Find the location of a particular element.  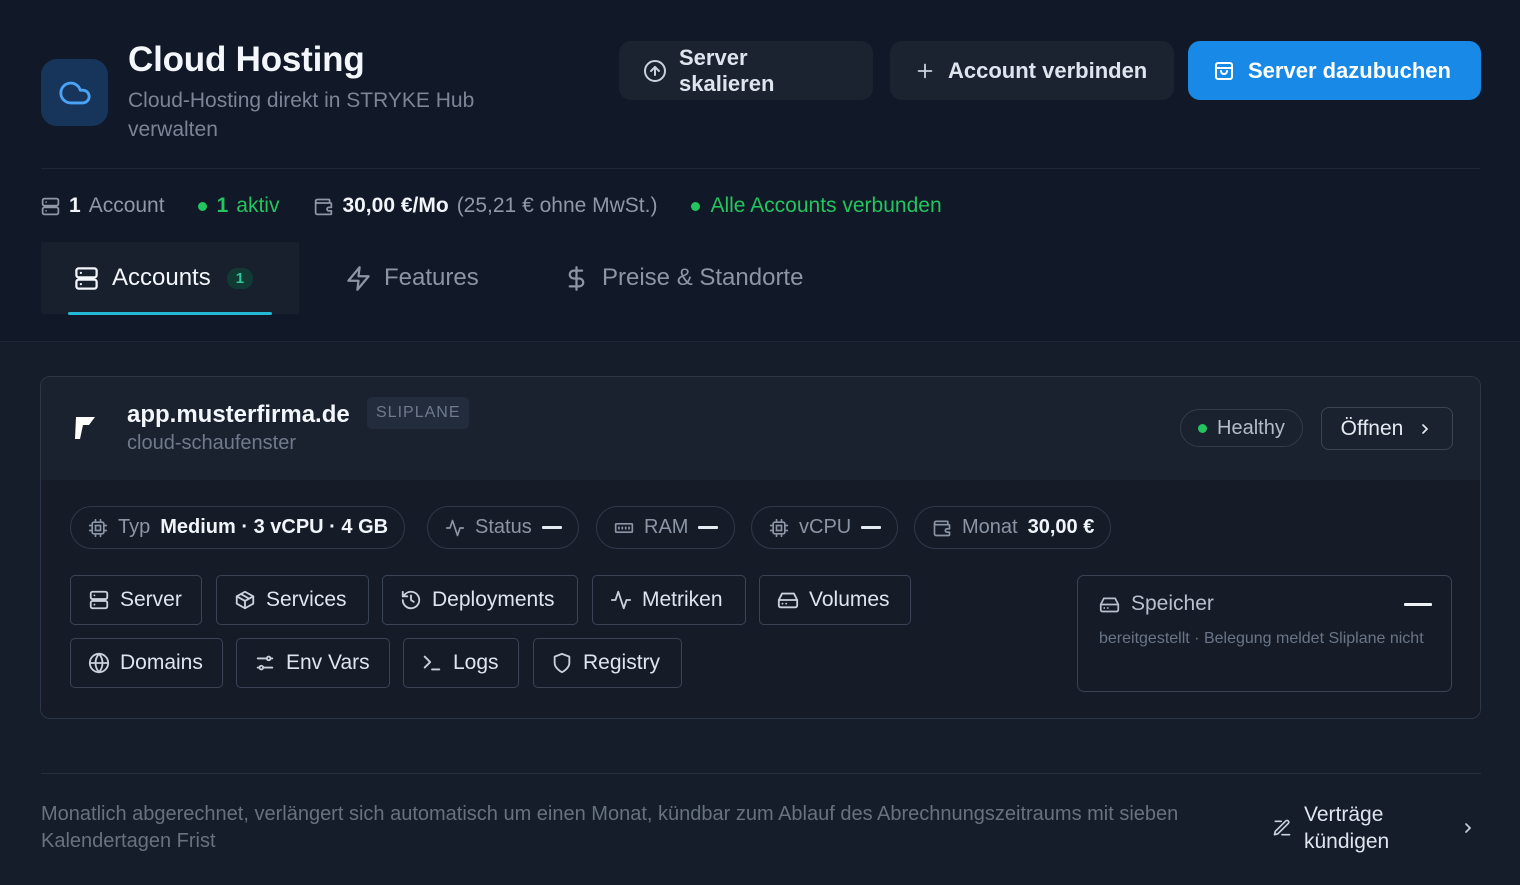

scale-server-button: Server skalieren is located at coordinates (746, 70).